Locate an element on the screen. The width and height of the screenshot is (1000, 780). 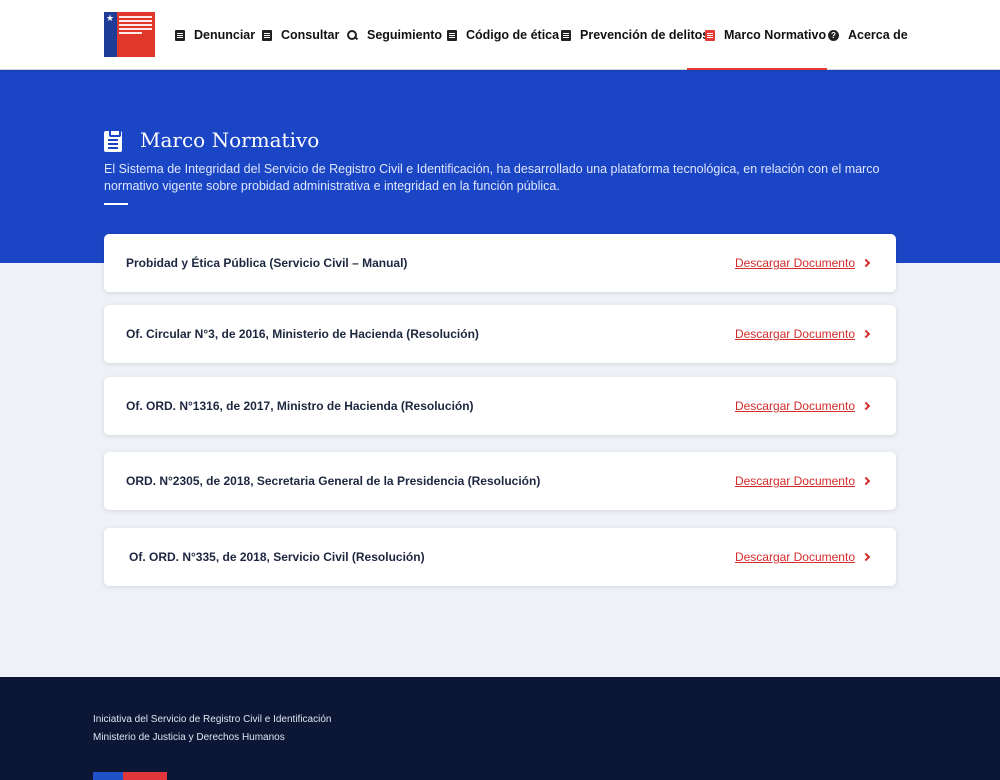
nav-item-acerca-de: ? Acerca de is located at coordinates (868, 35).